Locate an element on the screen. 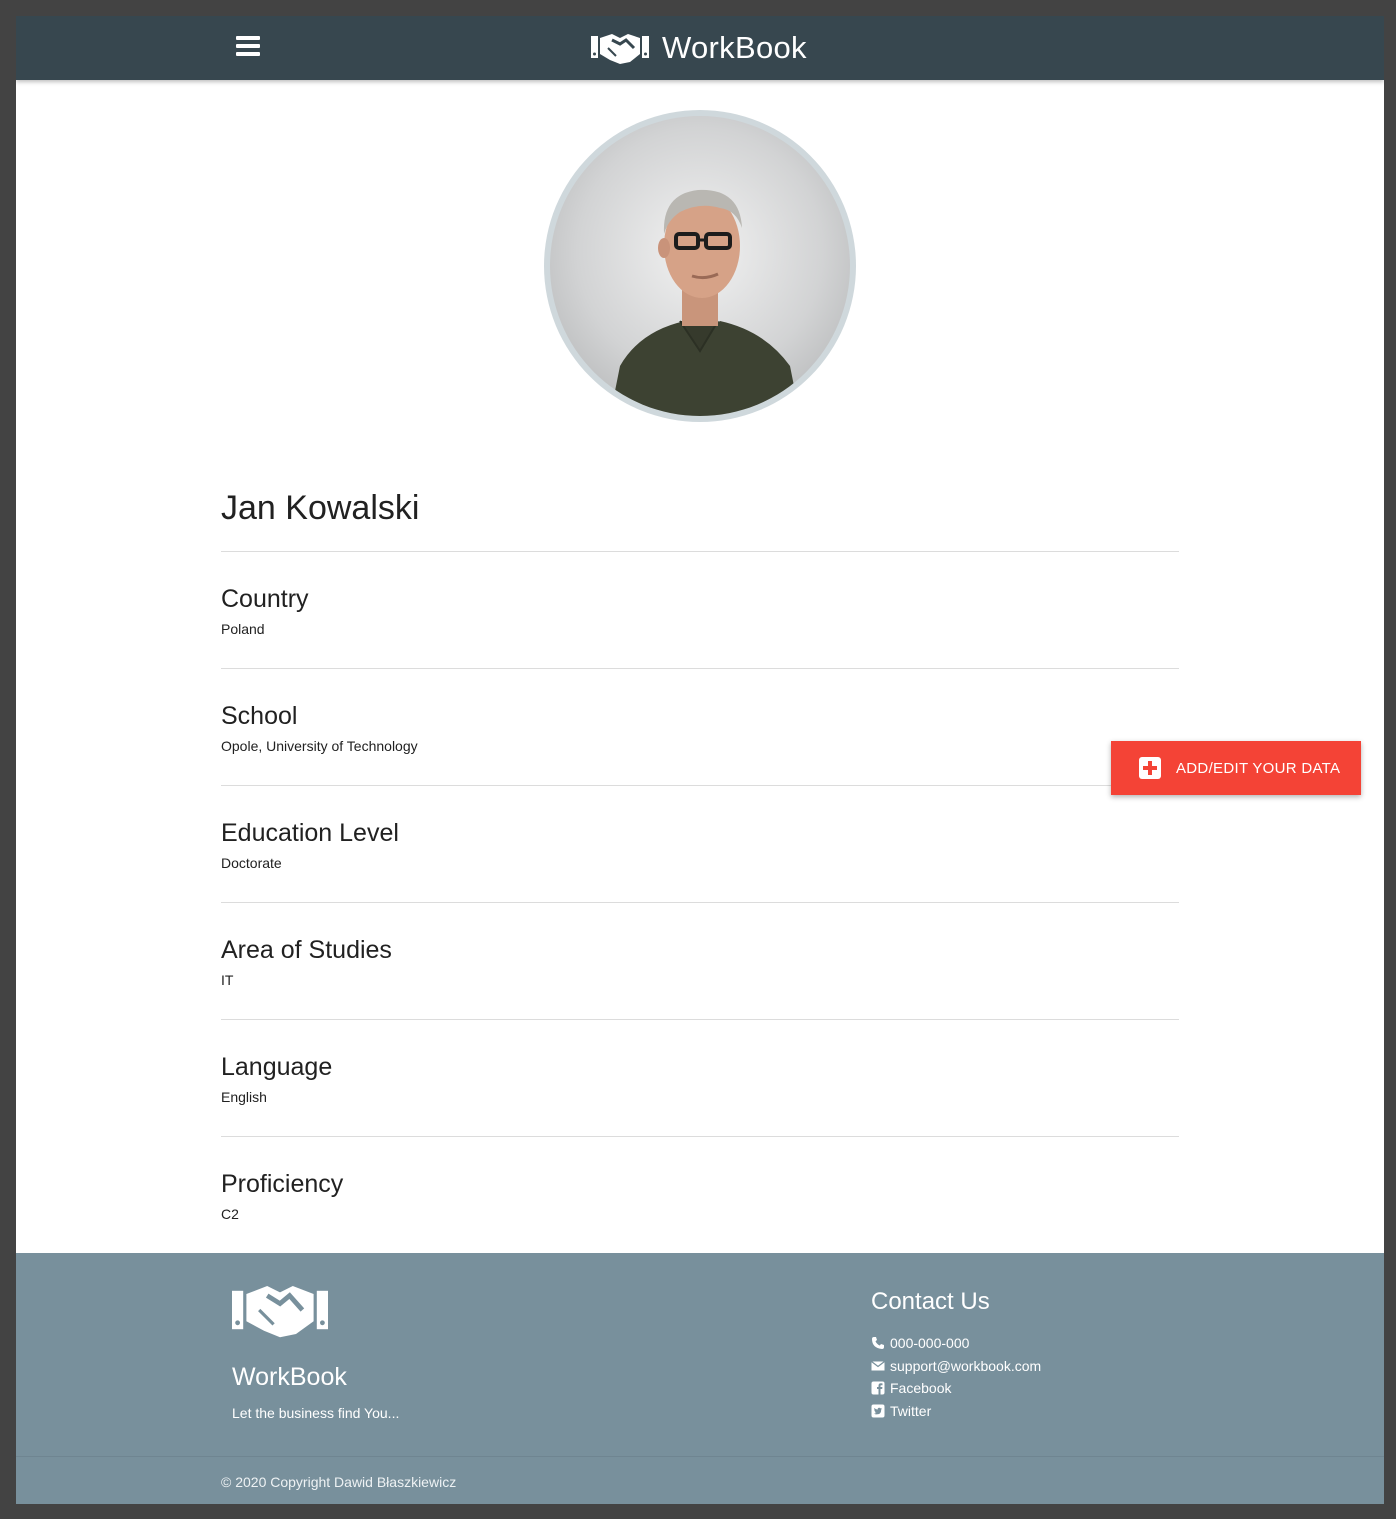  contact-title: Contact Us is located at coordinates (930, 1301).